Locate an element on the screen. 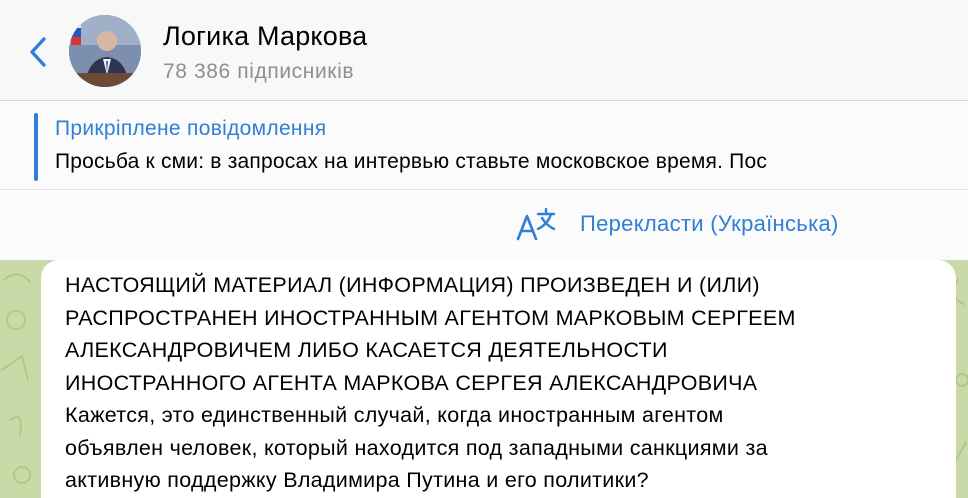  avatar-image is located at coordinates (105, 51).